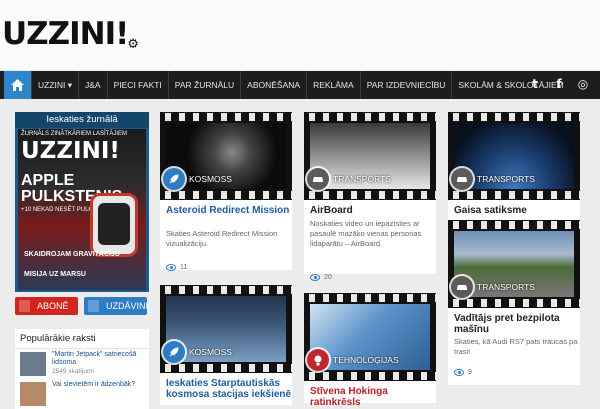  What do you see at coordinates (98, 359) in the screenshot?
I see `article-title: "Martin Jetpack" satriecošā lidsoma` at bounding box center [98, 359].